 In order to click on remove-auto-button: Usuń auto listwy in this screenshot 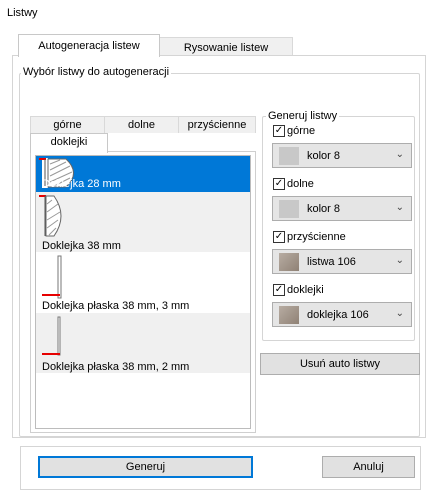, I will do `click(340, 364)`.